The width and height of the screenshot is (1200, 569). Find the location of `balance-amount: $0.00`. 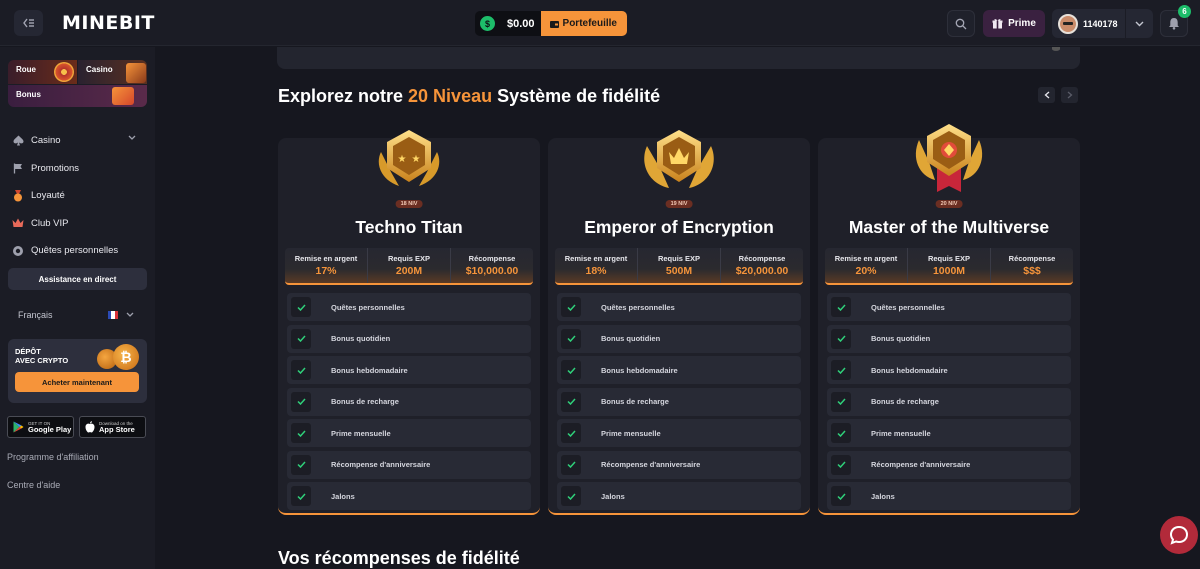

balance-amount: $0.00 is located at coordinates (521, 23).